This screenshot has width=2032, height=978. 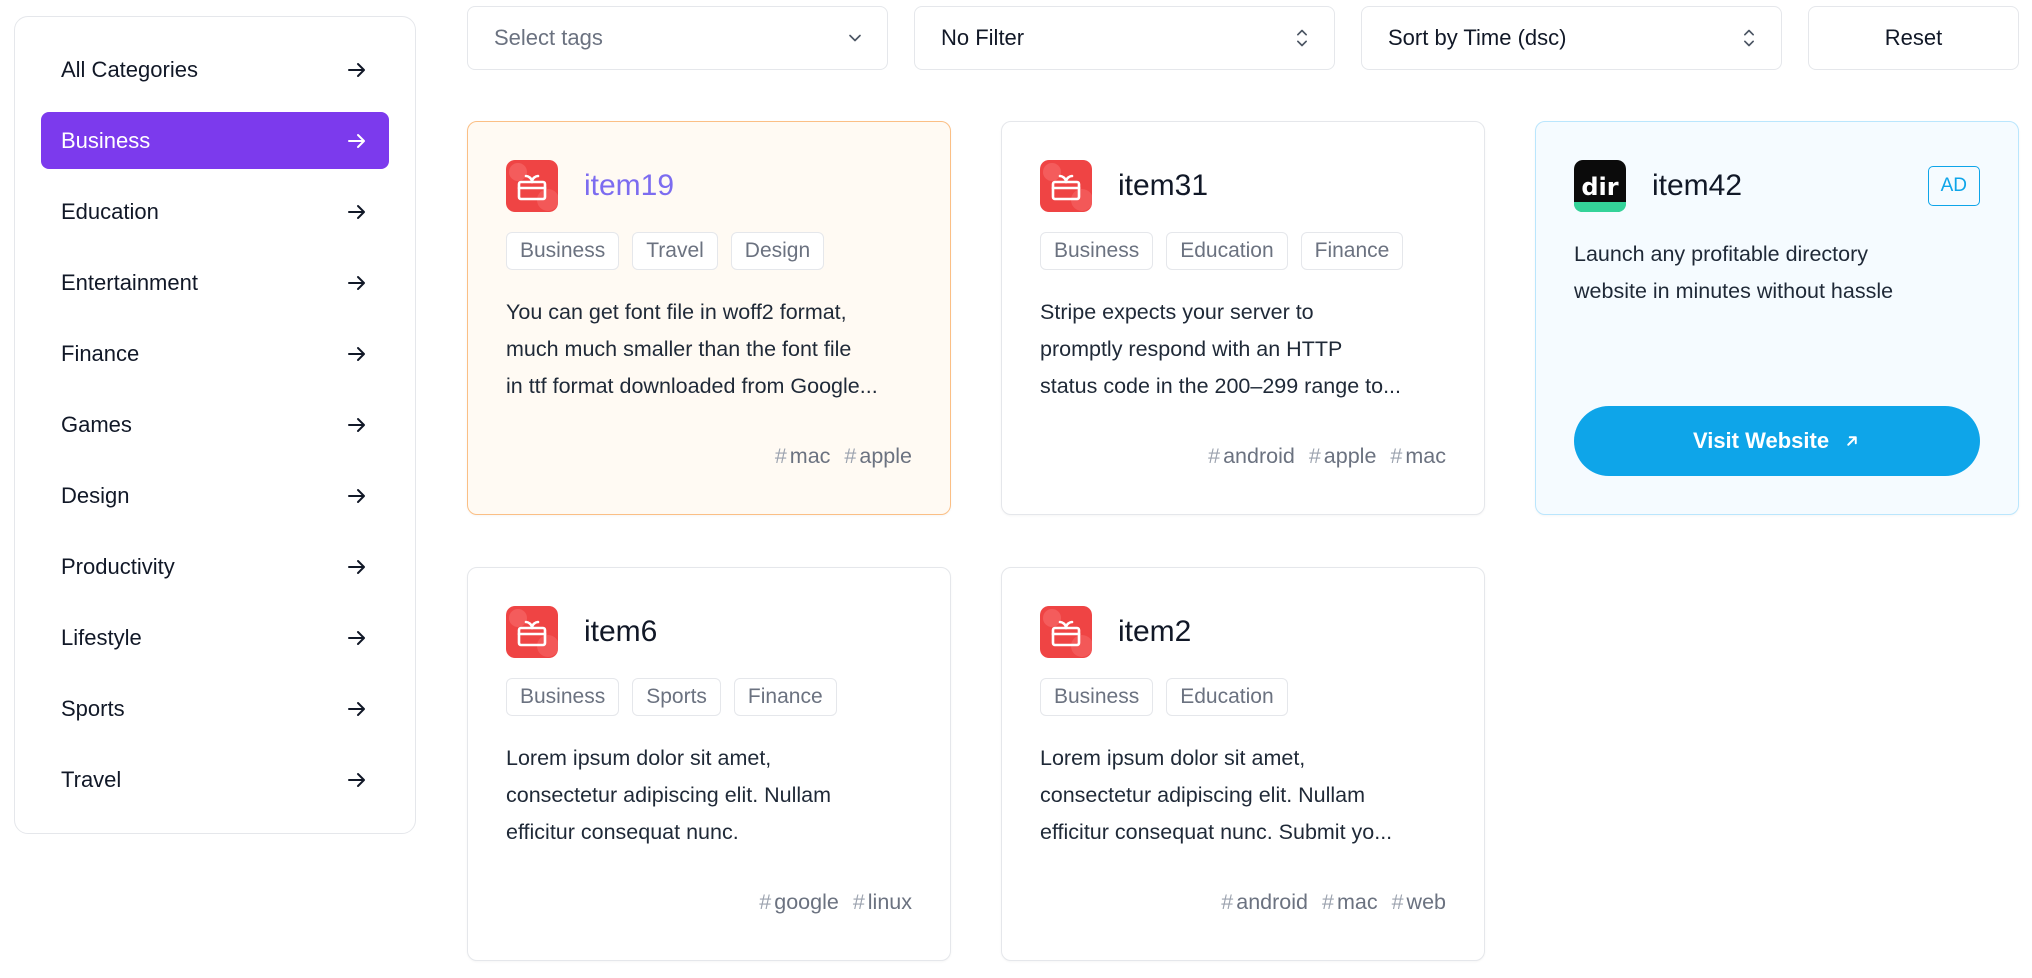 I want to click on hashtag: # linux, so click(x=882, y=902).